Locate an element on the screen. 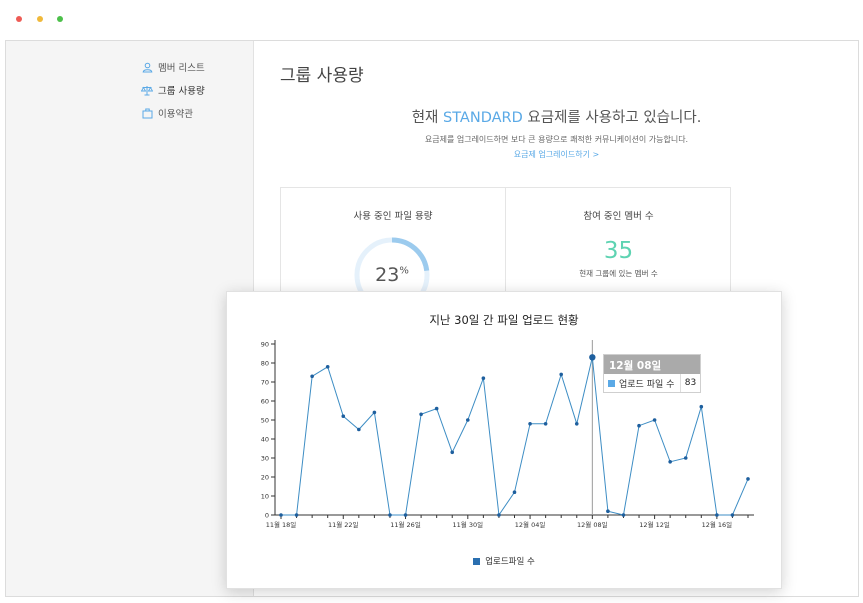  sidebar-item-terms: 이용약관 is located at coordinates (167, 113).